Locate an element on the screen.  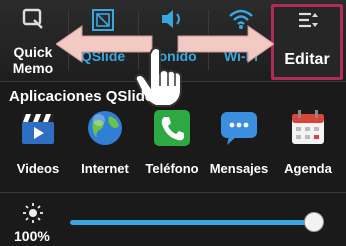
edit-button: Editar is located at coordinates (307, 42).